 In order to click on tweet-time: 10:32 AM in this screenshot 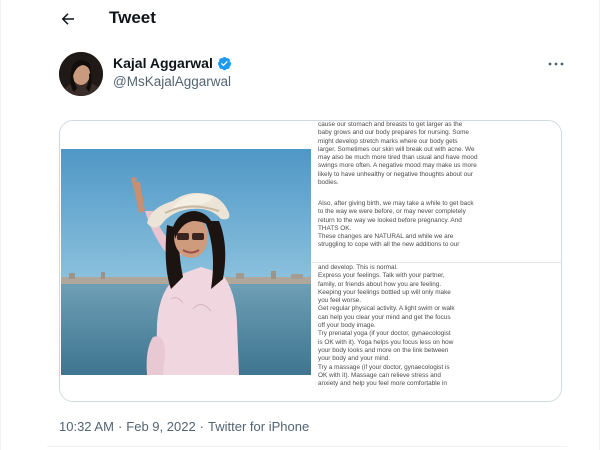, I will do `click(86, 426)`.